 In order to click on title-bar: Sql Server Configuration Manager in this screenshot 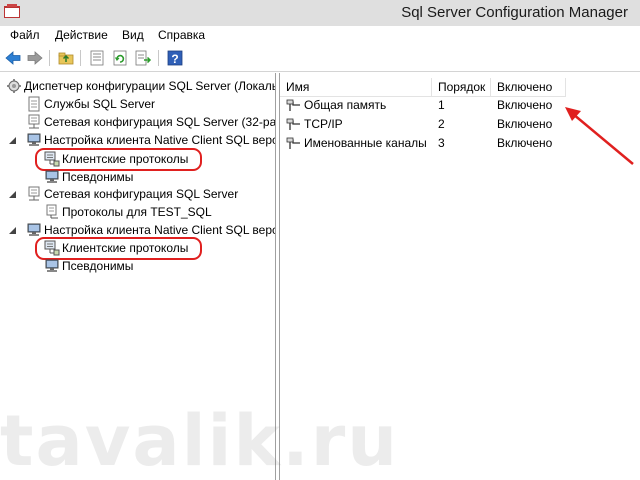, I will do `click(320, 13)`.